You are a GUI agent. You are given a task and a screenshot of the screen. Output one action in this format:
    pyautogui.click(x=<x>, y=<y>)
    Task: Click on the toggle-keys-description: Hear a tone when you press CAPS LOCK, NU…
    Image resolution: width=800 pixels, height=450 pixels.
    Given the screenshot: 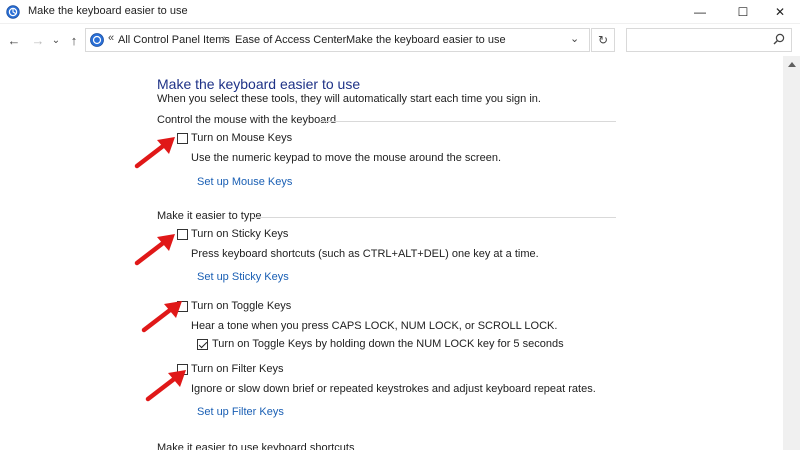 What is the action you would take?
    pyautogui.click(x=374, y=326)
    